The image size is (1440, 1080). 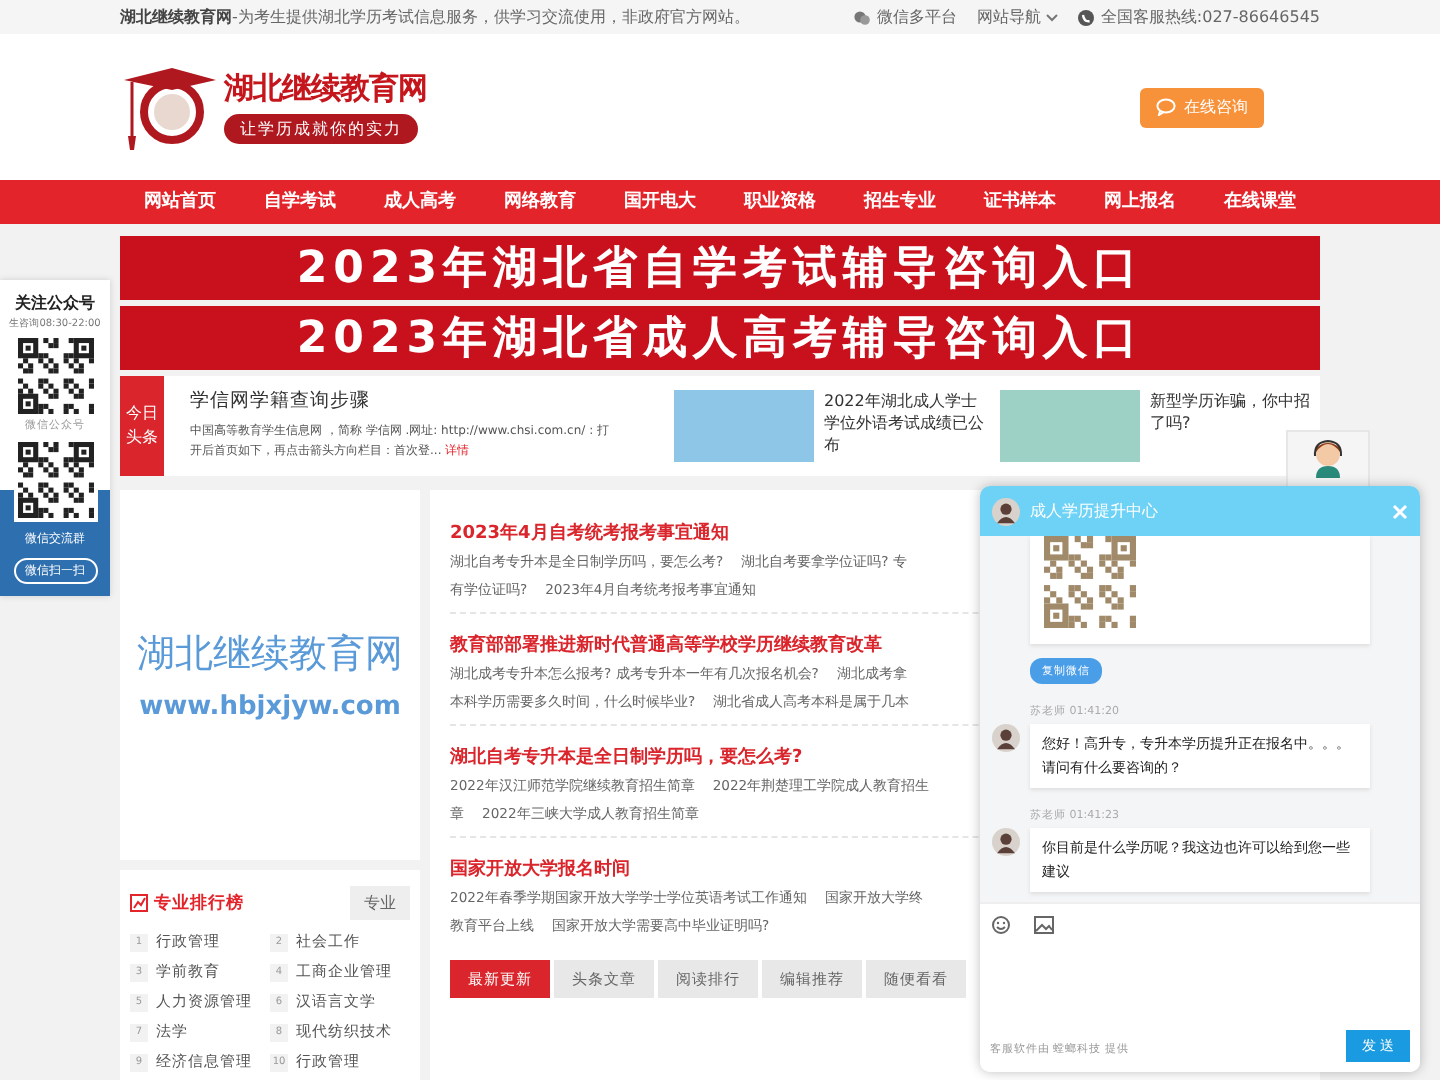 What do you see at coordinates (270, 655) in the screenshot?
I see `promo-title: 湖北继续教育网` at bounding box center [270, 655].